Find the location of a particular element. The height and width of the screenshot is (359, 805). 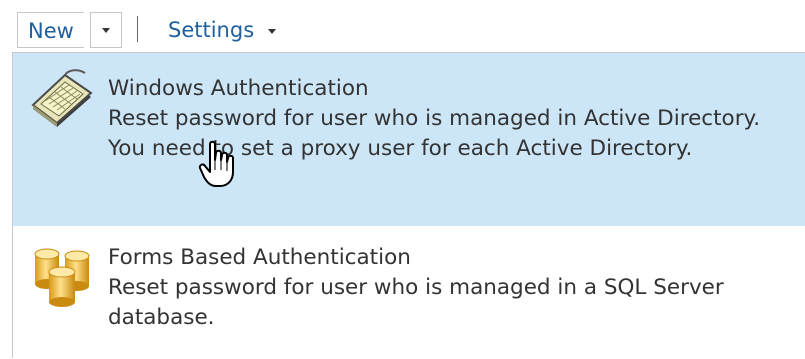

new-dropdown-button is located at coordinates (106, 30).